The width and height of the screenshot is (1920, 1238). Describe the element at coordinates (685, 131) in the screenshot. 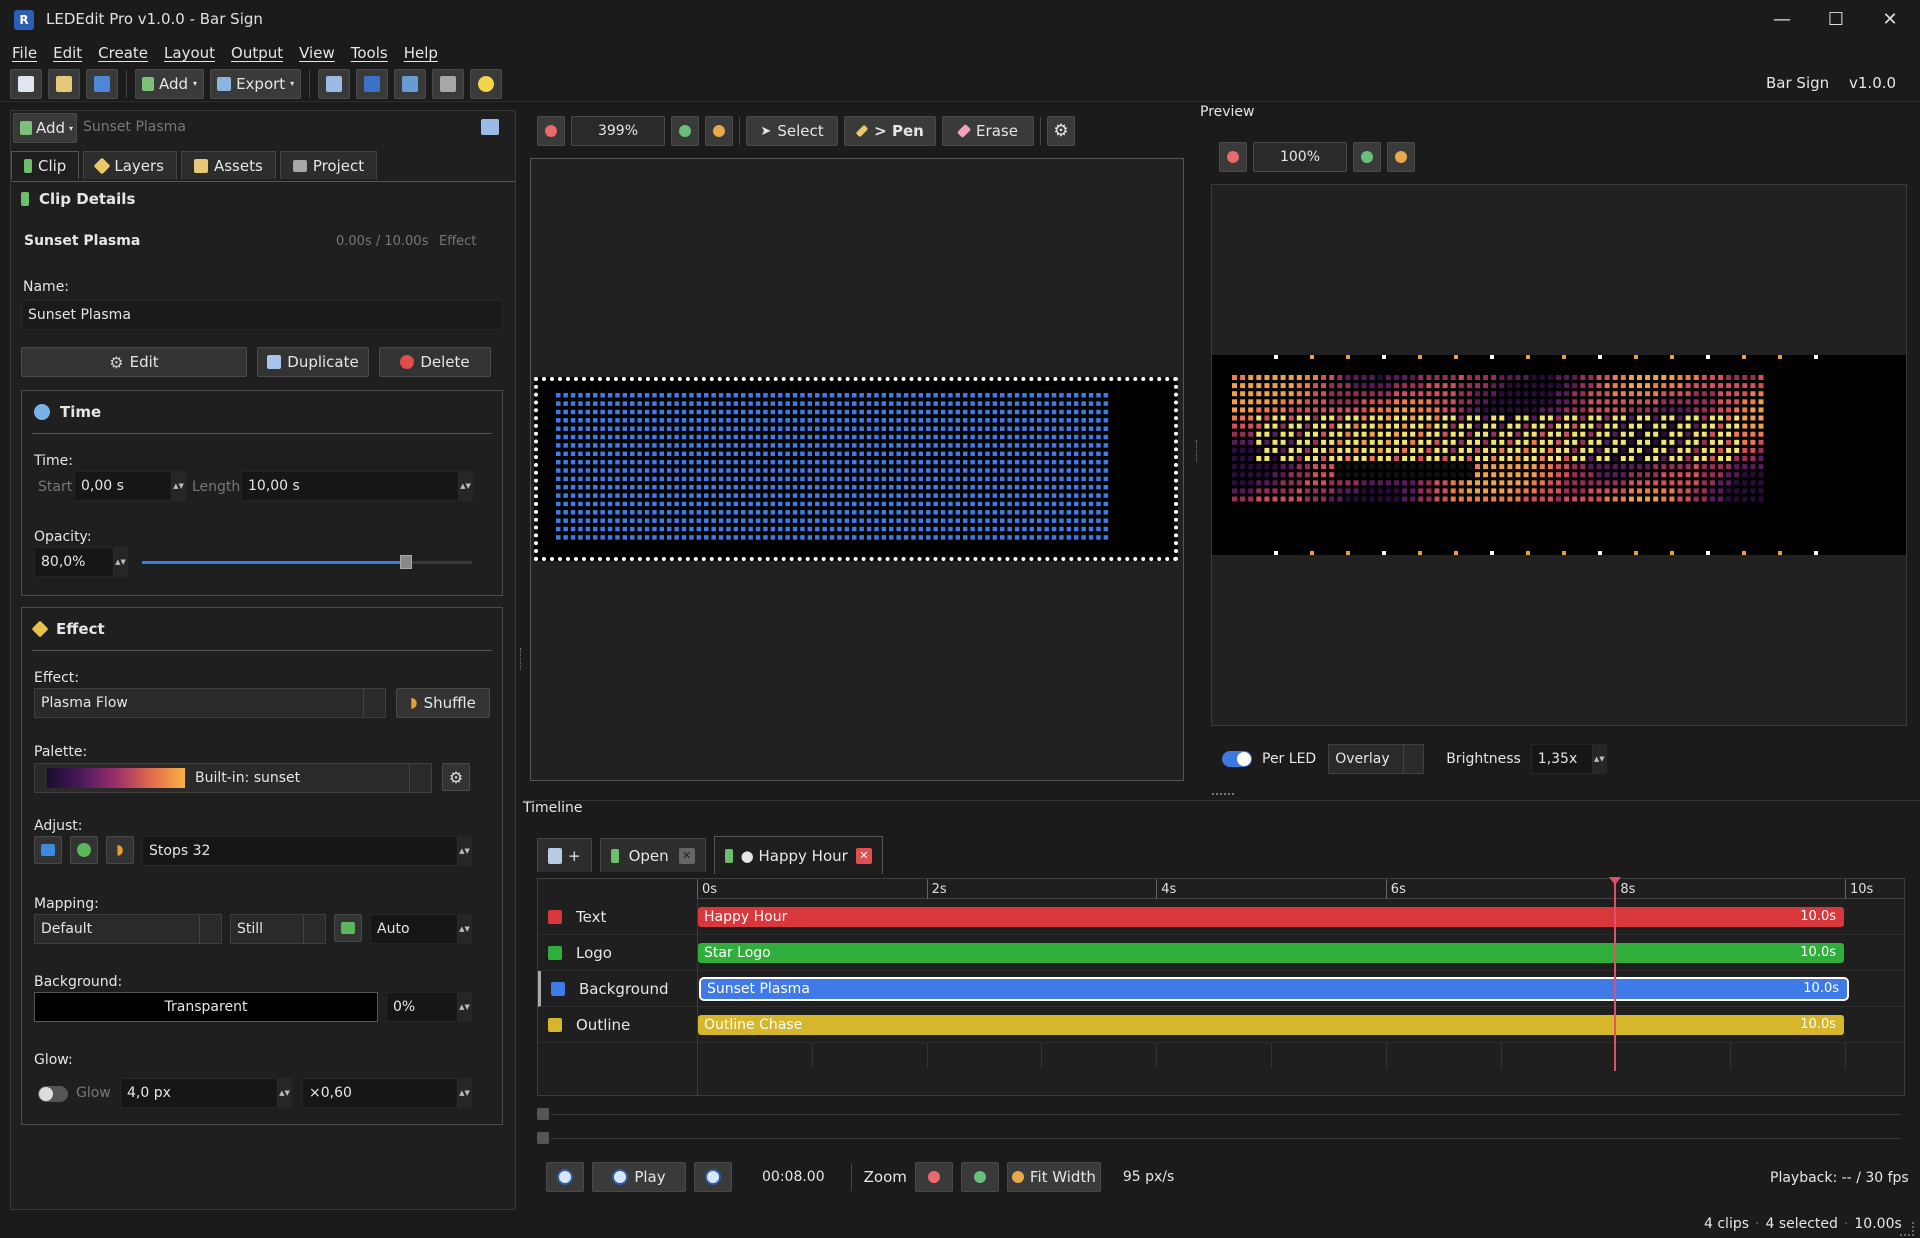

I see `zoom-in-button` at that location.